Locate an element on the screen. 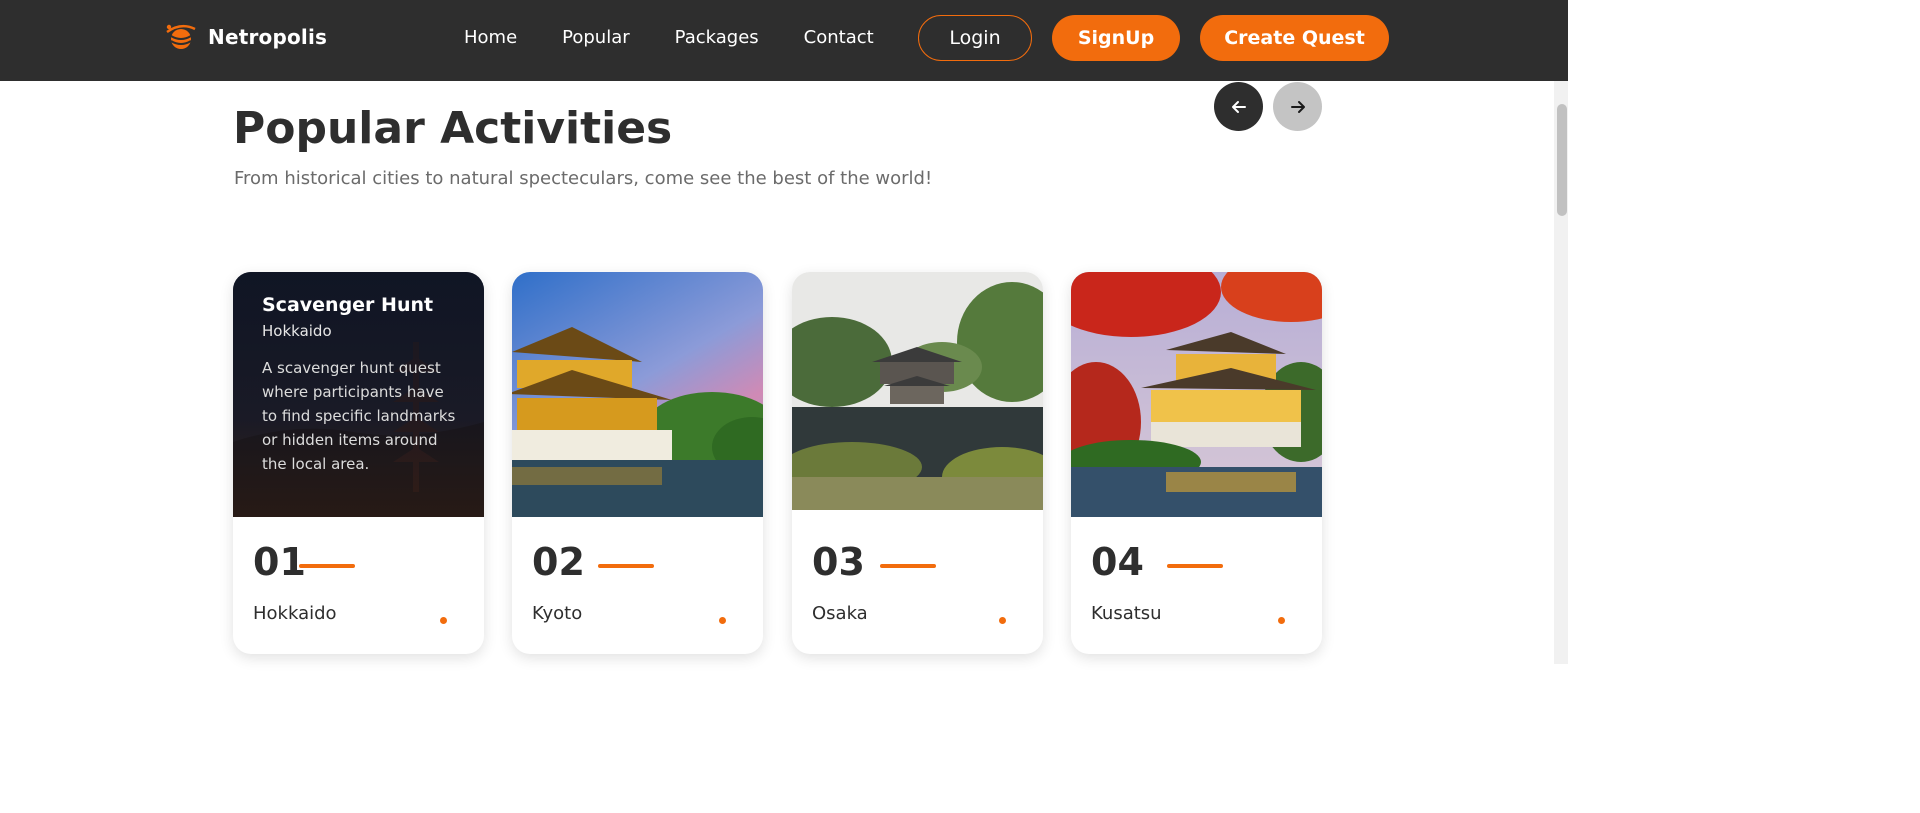 Image resolution: width=1920 pixels, height=813 pixels. arrow-right-icon is located at coordinates (1297, 106).